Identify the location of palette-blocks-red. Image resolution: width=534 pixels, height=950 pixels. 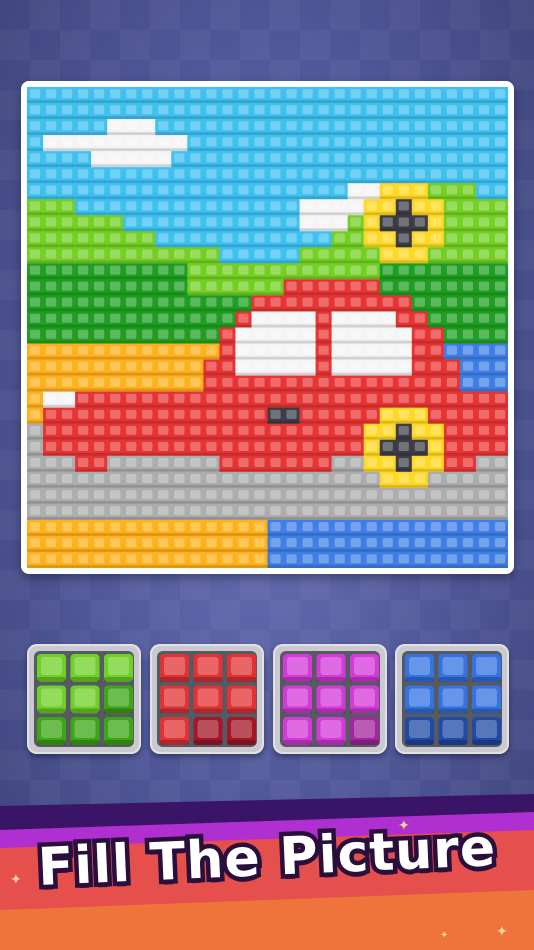
(207, 699).